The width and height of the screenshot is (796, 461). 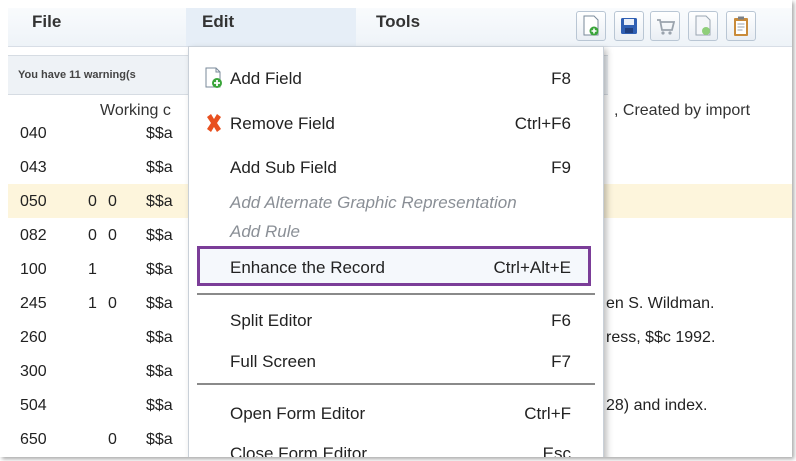 I want to click on field-tag: 050, so click(x=33, y=201).